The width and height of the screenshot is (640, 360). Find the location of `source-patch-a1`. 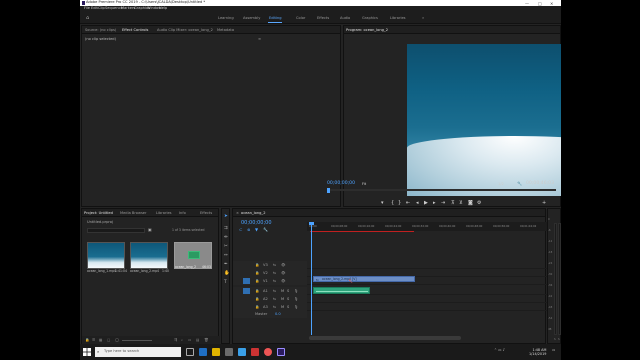

source-patch-a1 is located at coordinates (246, 291).